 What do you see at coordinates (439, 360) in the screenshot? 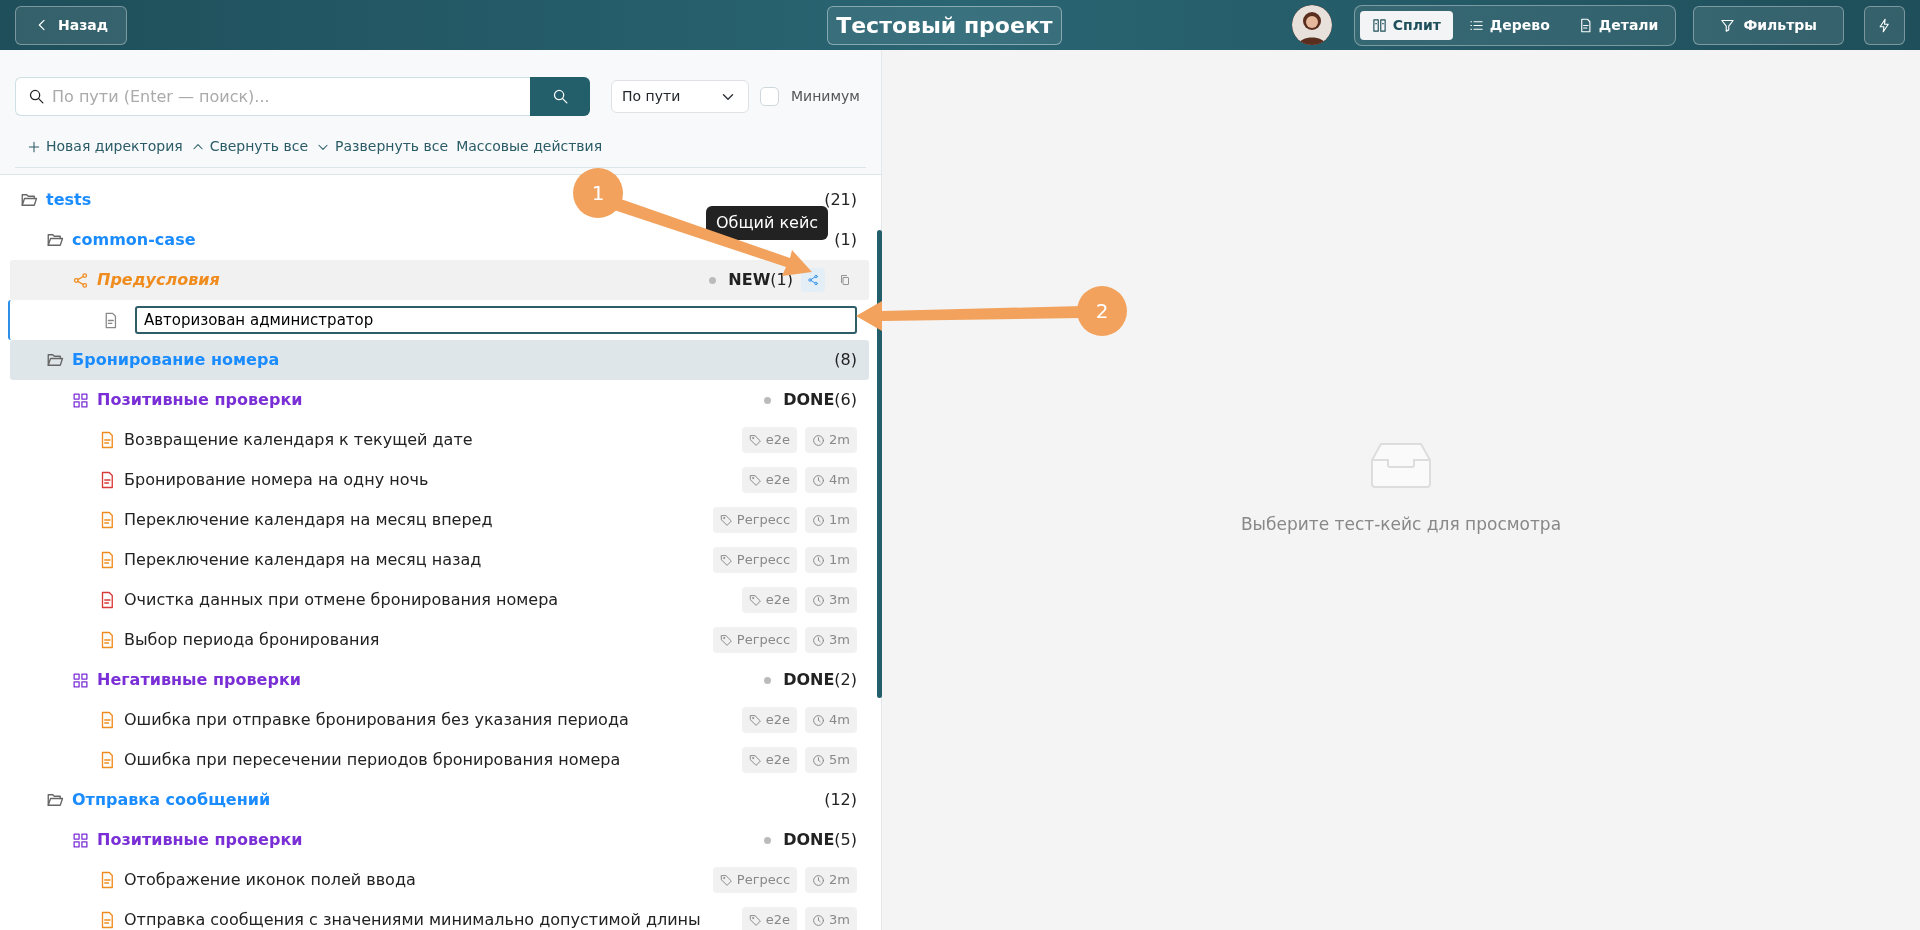
I see `selected-row-highlight: Бронирование номера (8)` at bounding box center [439, 360].